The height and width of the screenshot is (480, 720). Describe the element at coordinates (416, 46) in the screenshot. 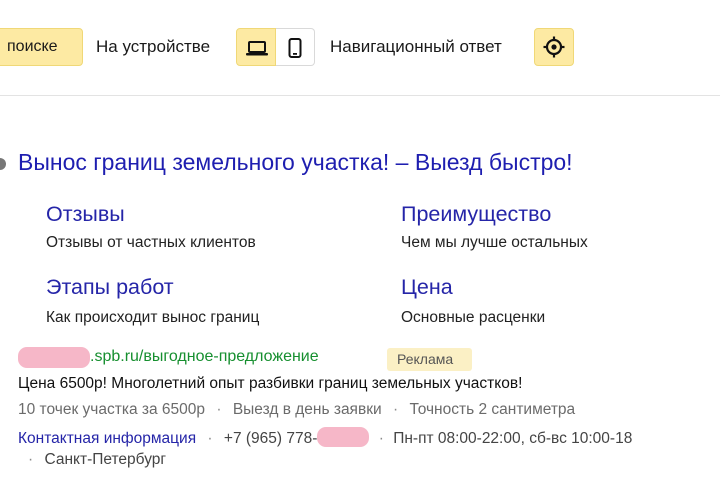

I see `nav-answer-label: Навигационный ответ` at that location.